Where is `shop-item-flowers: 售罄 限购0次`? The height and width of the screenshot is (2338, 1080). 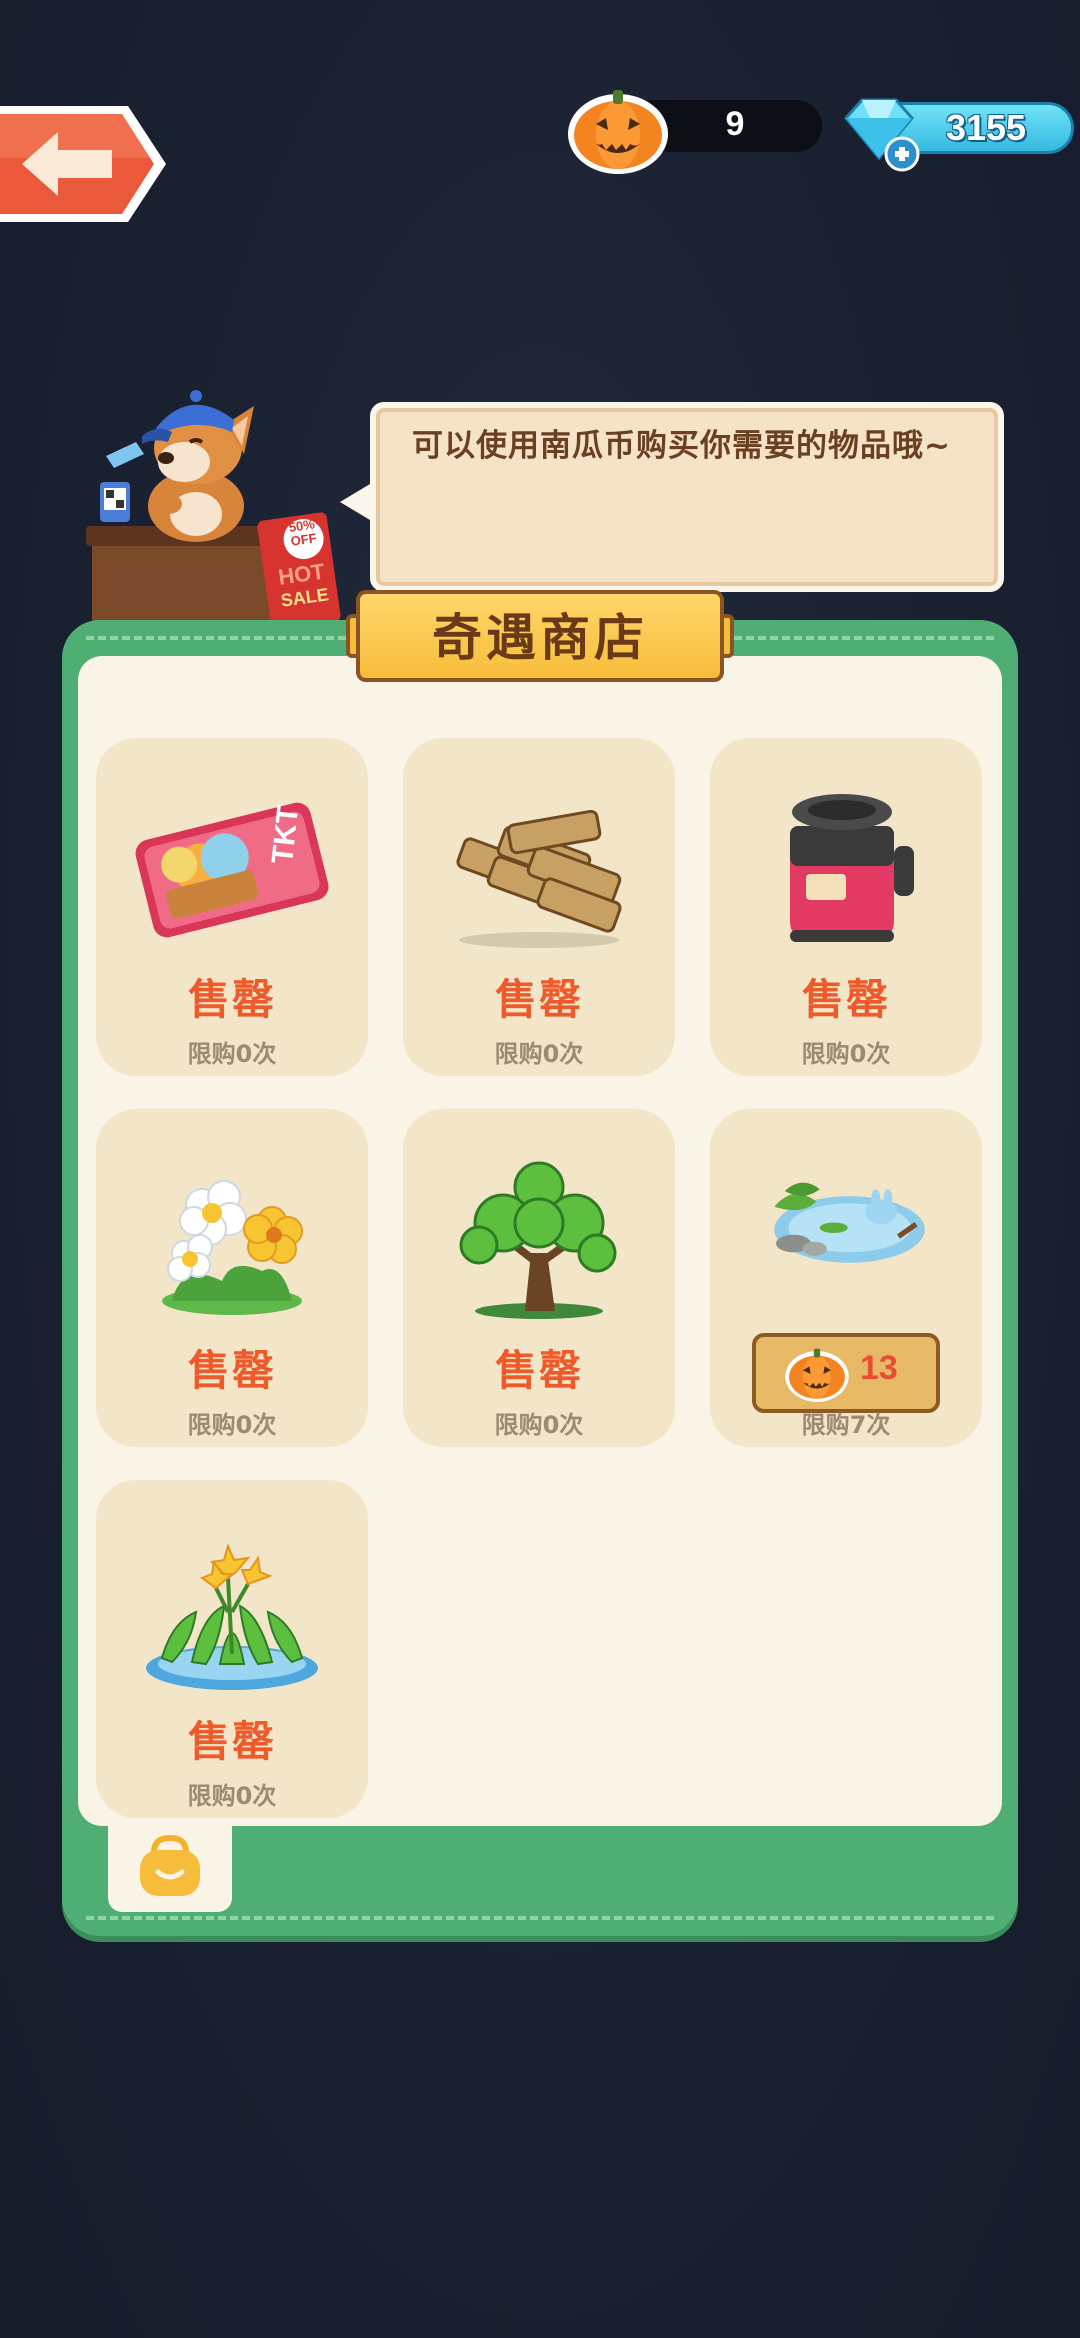 shop-item-flowers: 售罄 限购0次 is located at coordinates (232, 1278).